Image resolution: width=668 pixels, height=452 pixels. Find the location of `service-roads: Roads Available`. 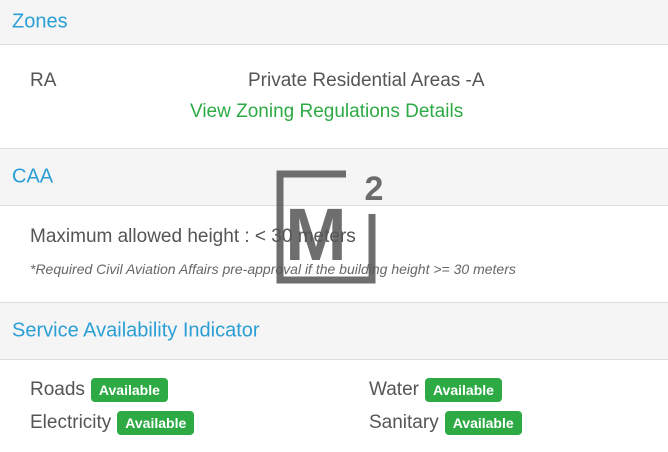

service-roads: Roads Available is located at coordinates (99, 390).